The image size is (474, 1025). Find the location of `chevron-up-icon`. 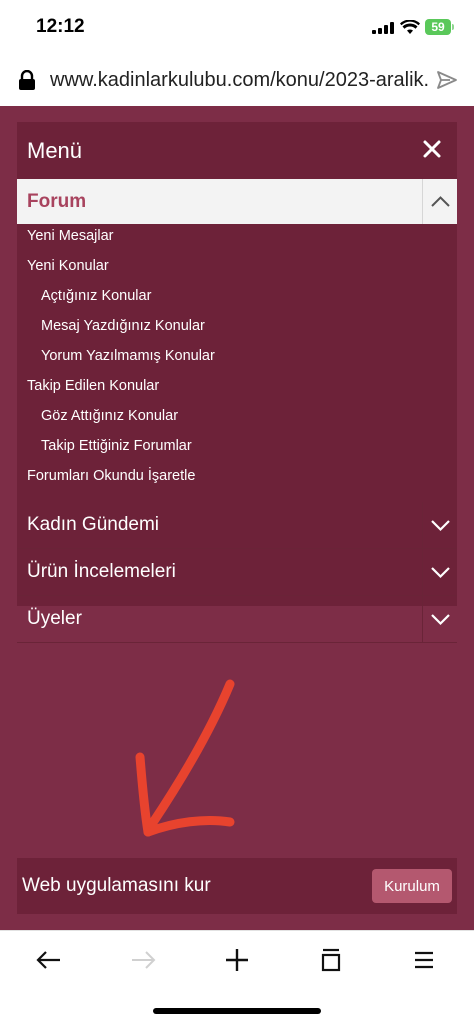

chevron-up-icon is located at coordinates (440, 201).